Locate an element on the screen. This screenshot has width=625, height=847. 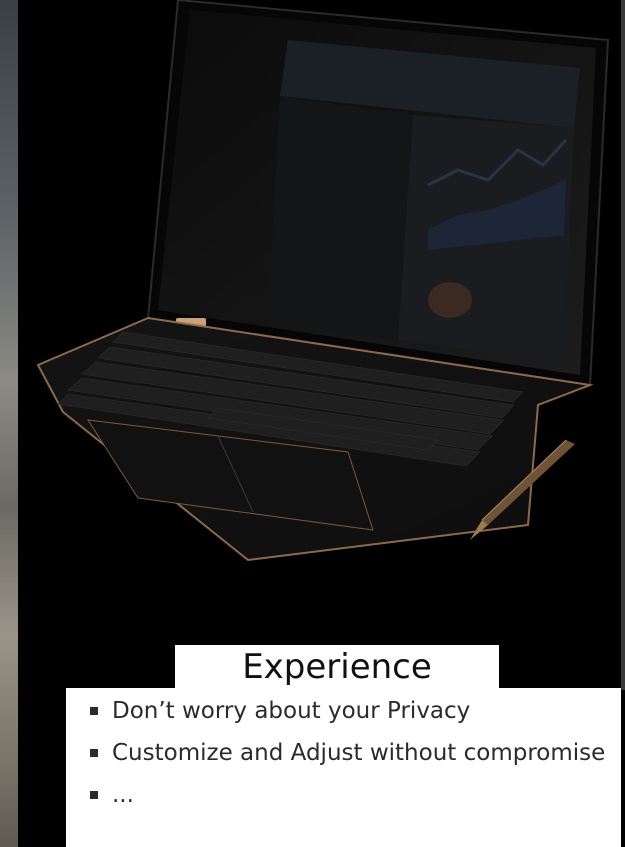
list-item: Customize and Adjust without compromise is located at coordinates (354, 753).